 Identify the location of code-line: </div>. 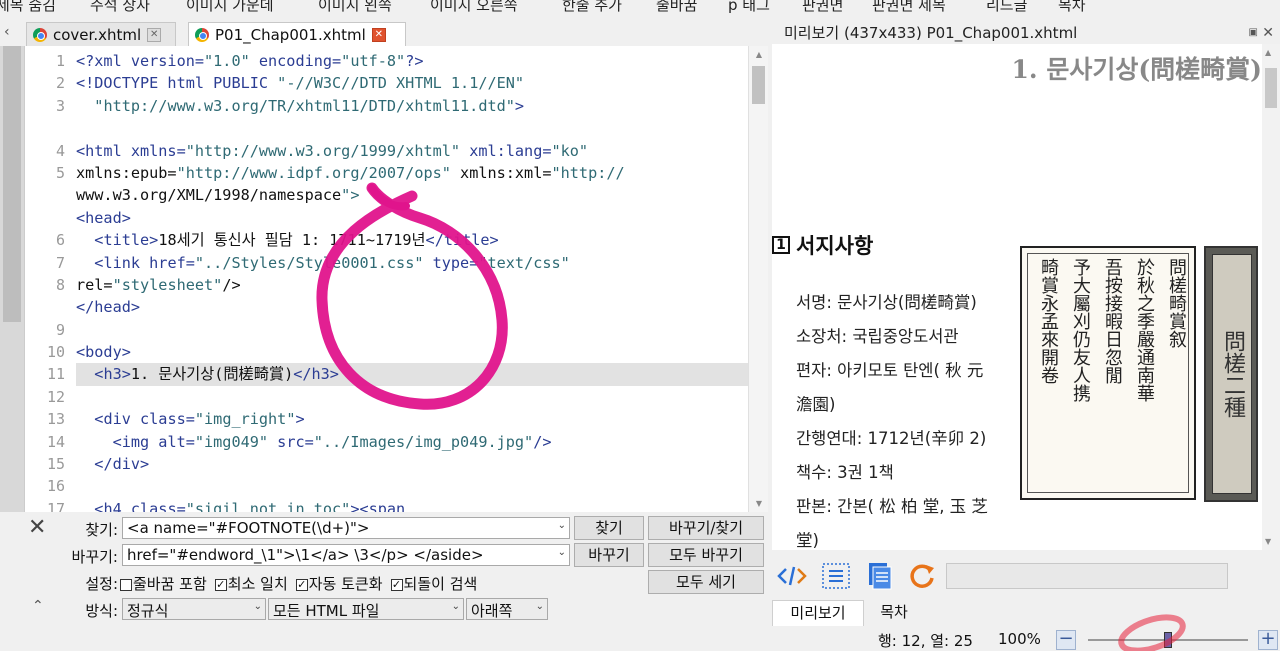
(412, 464).